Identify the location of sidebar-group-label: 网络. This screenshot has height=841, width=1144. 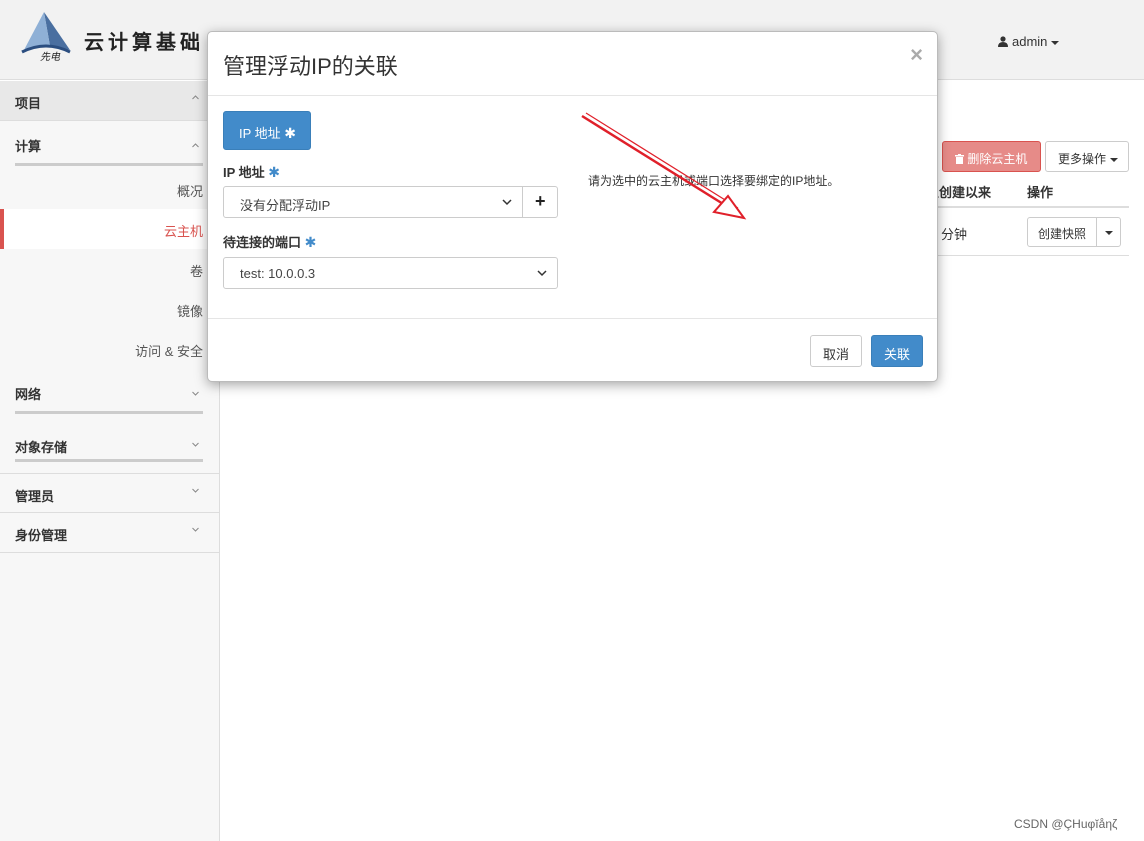
(28, 394).